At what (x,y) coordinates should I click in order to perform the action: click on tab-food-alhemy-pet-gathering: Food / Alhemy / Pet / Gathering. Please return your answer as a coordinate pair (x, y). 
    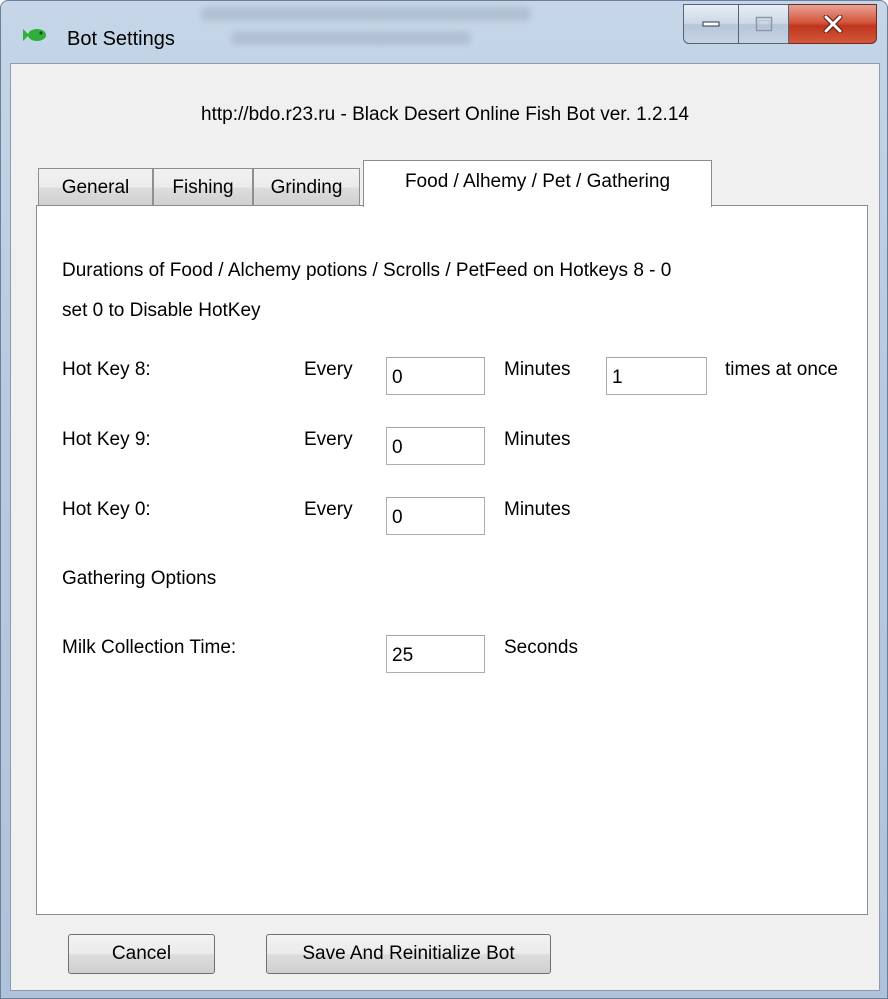
    Looking at the image, I should click on (537, 183).